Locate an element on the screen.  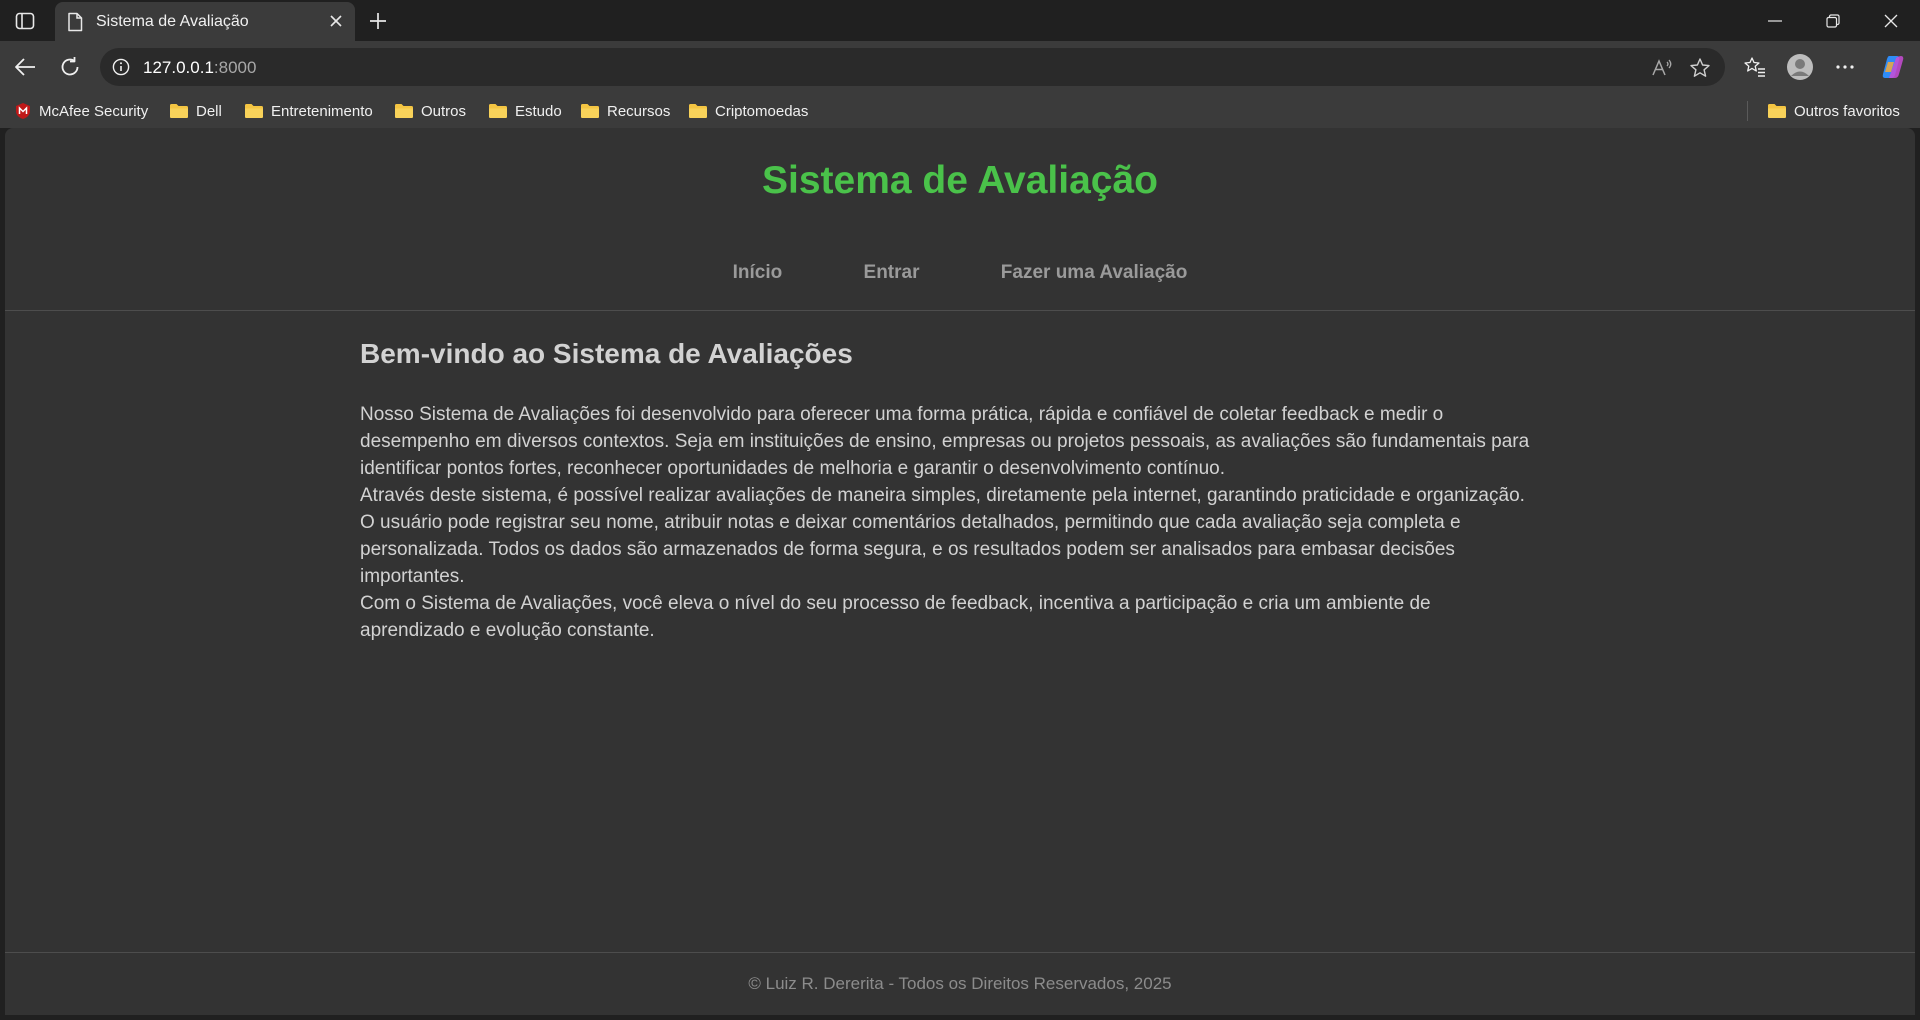
tab-title: Sistema de Avaliação is located at coordinates (172, 21).